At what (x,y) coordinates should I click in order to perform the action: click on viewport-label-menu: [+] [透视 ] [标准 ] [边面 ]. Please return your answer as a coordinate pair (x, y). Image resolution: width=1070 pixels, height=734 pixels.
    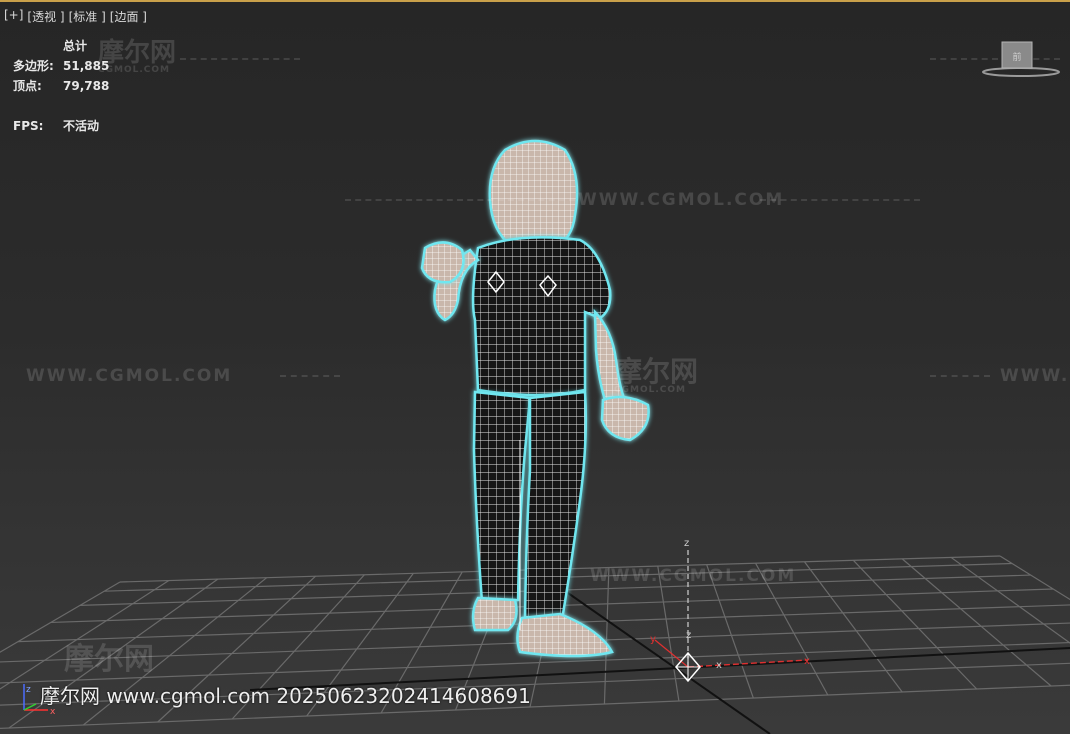
    Looking at the image, I should click on (75, 16).